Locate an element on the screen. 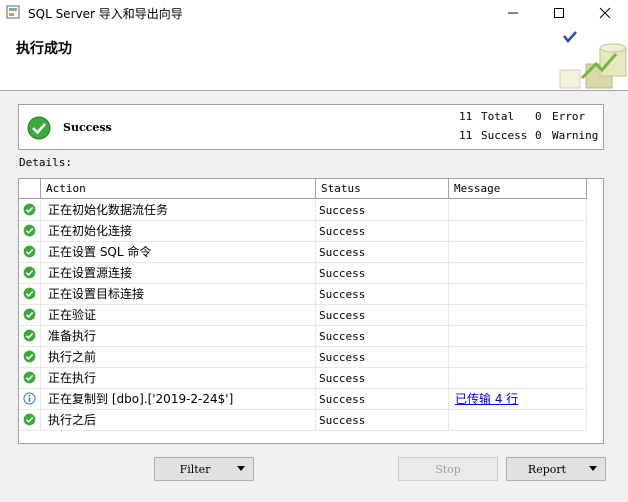 The image size is (628, 502). table-row: 正在设置目标连接 Success is located at coordinates (311, 294).